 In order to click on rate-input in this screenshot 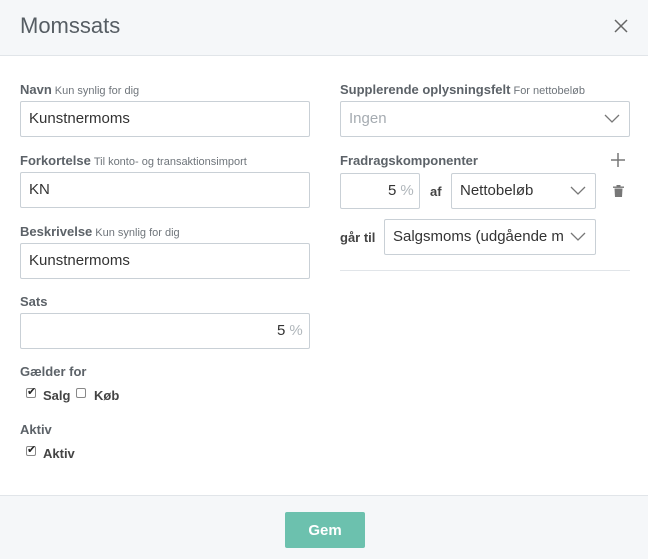, I will do `click(165, 331)`.